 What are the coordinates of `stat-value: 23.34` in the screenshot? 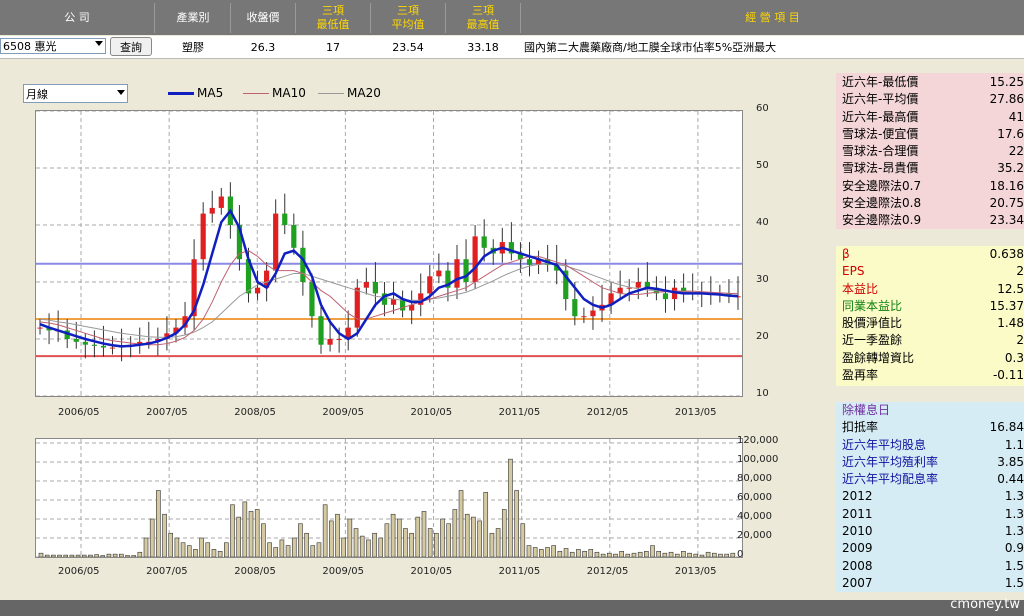 It's located at (1006, 220).